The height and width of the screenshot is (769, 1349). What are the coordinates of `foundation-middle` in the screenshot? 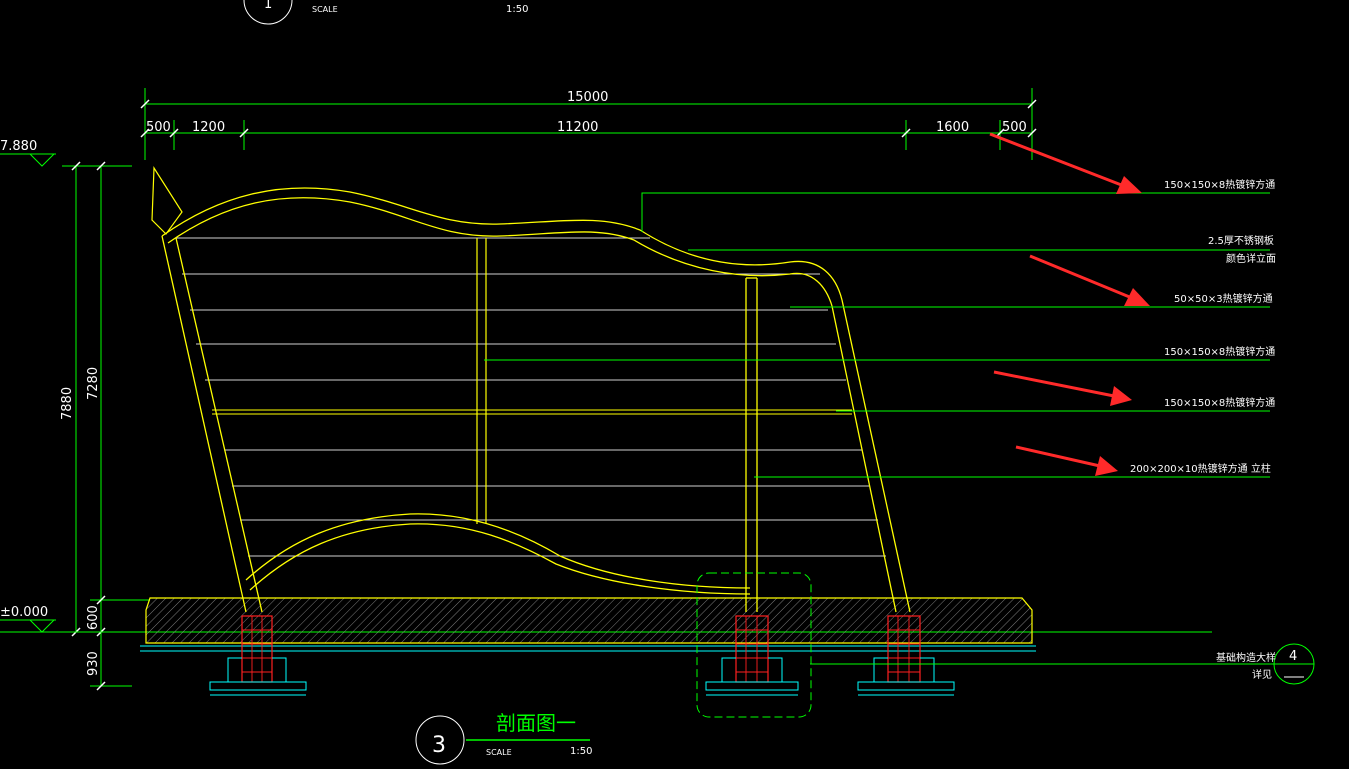 It's located at (754, 645).